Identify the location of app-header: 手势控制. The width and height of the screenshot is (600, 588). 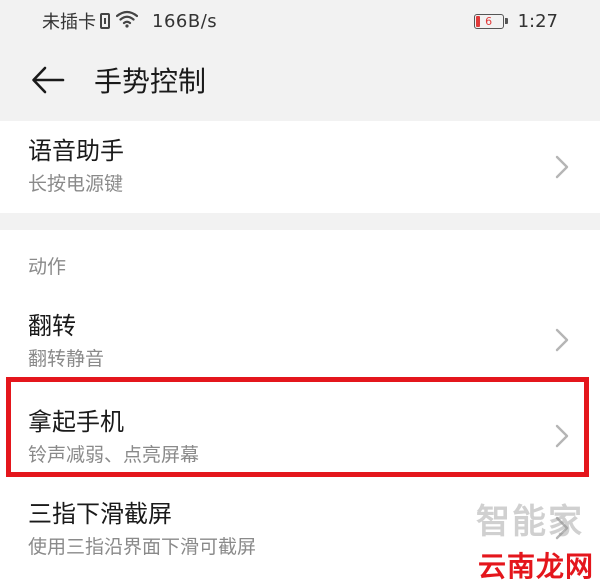
(300, 82).